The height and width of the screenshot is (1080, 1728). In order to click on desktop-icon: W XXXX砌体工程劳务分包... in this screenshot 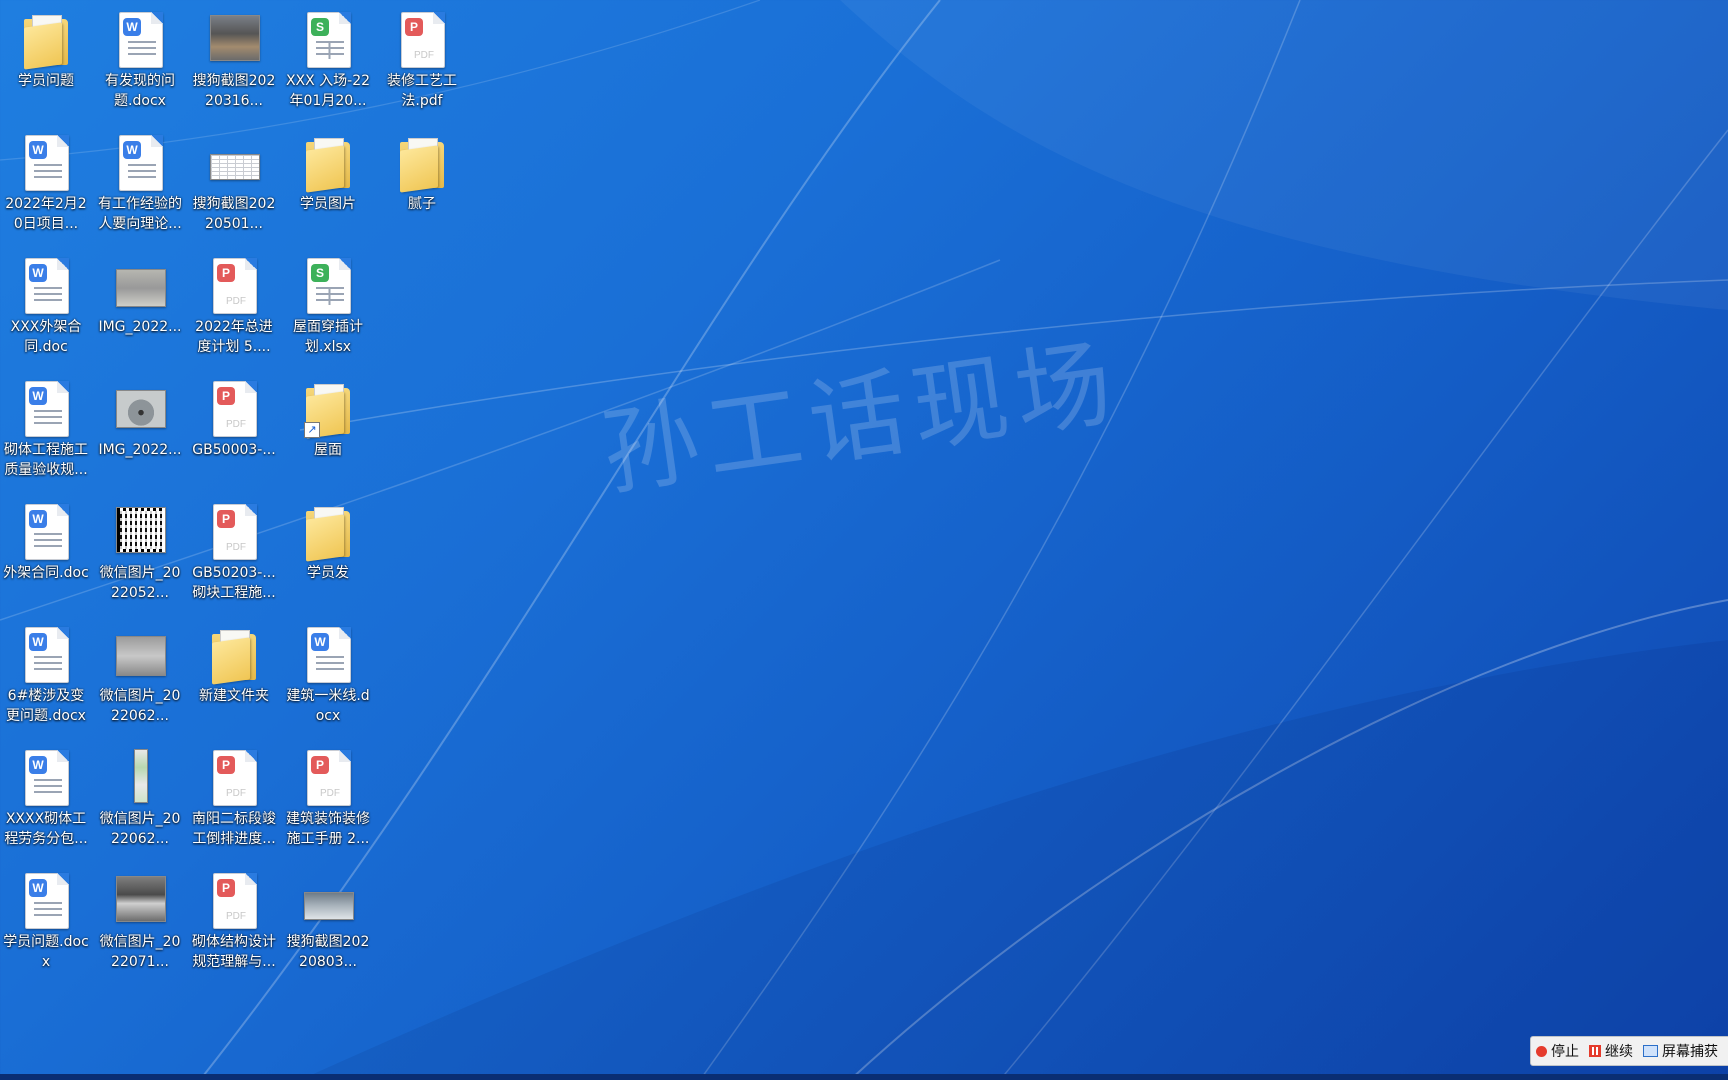, I will do `click(46, 801)`.